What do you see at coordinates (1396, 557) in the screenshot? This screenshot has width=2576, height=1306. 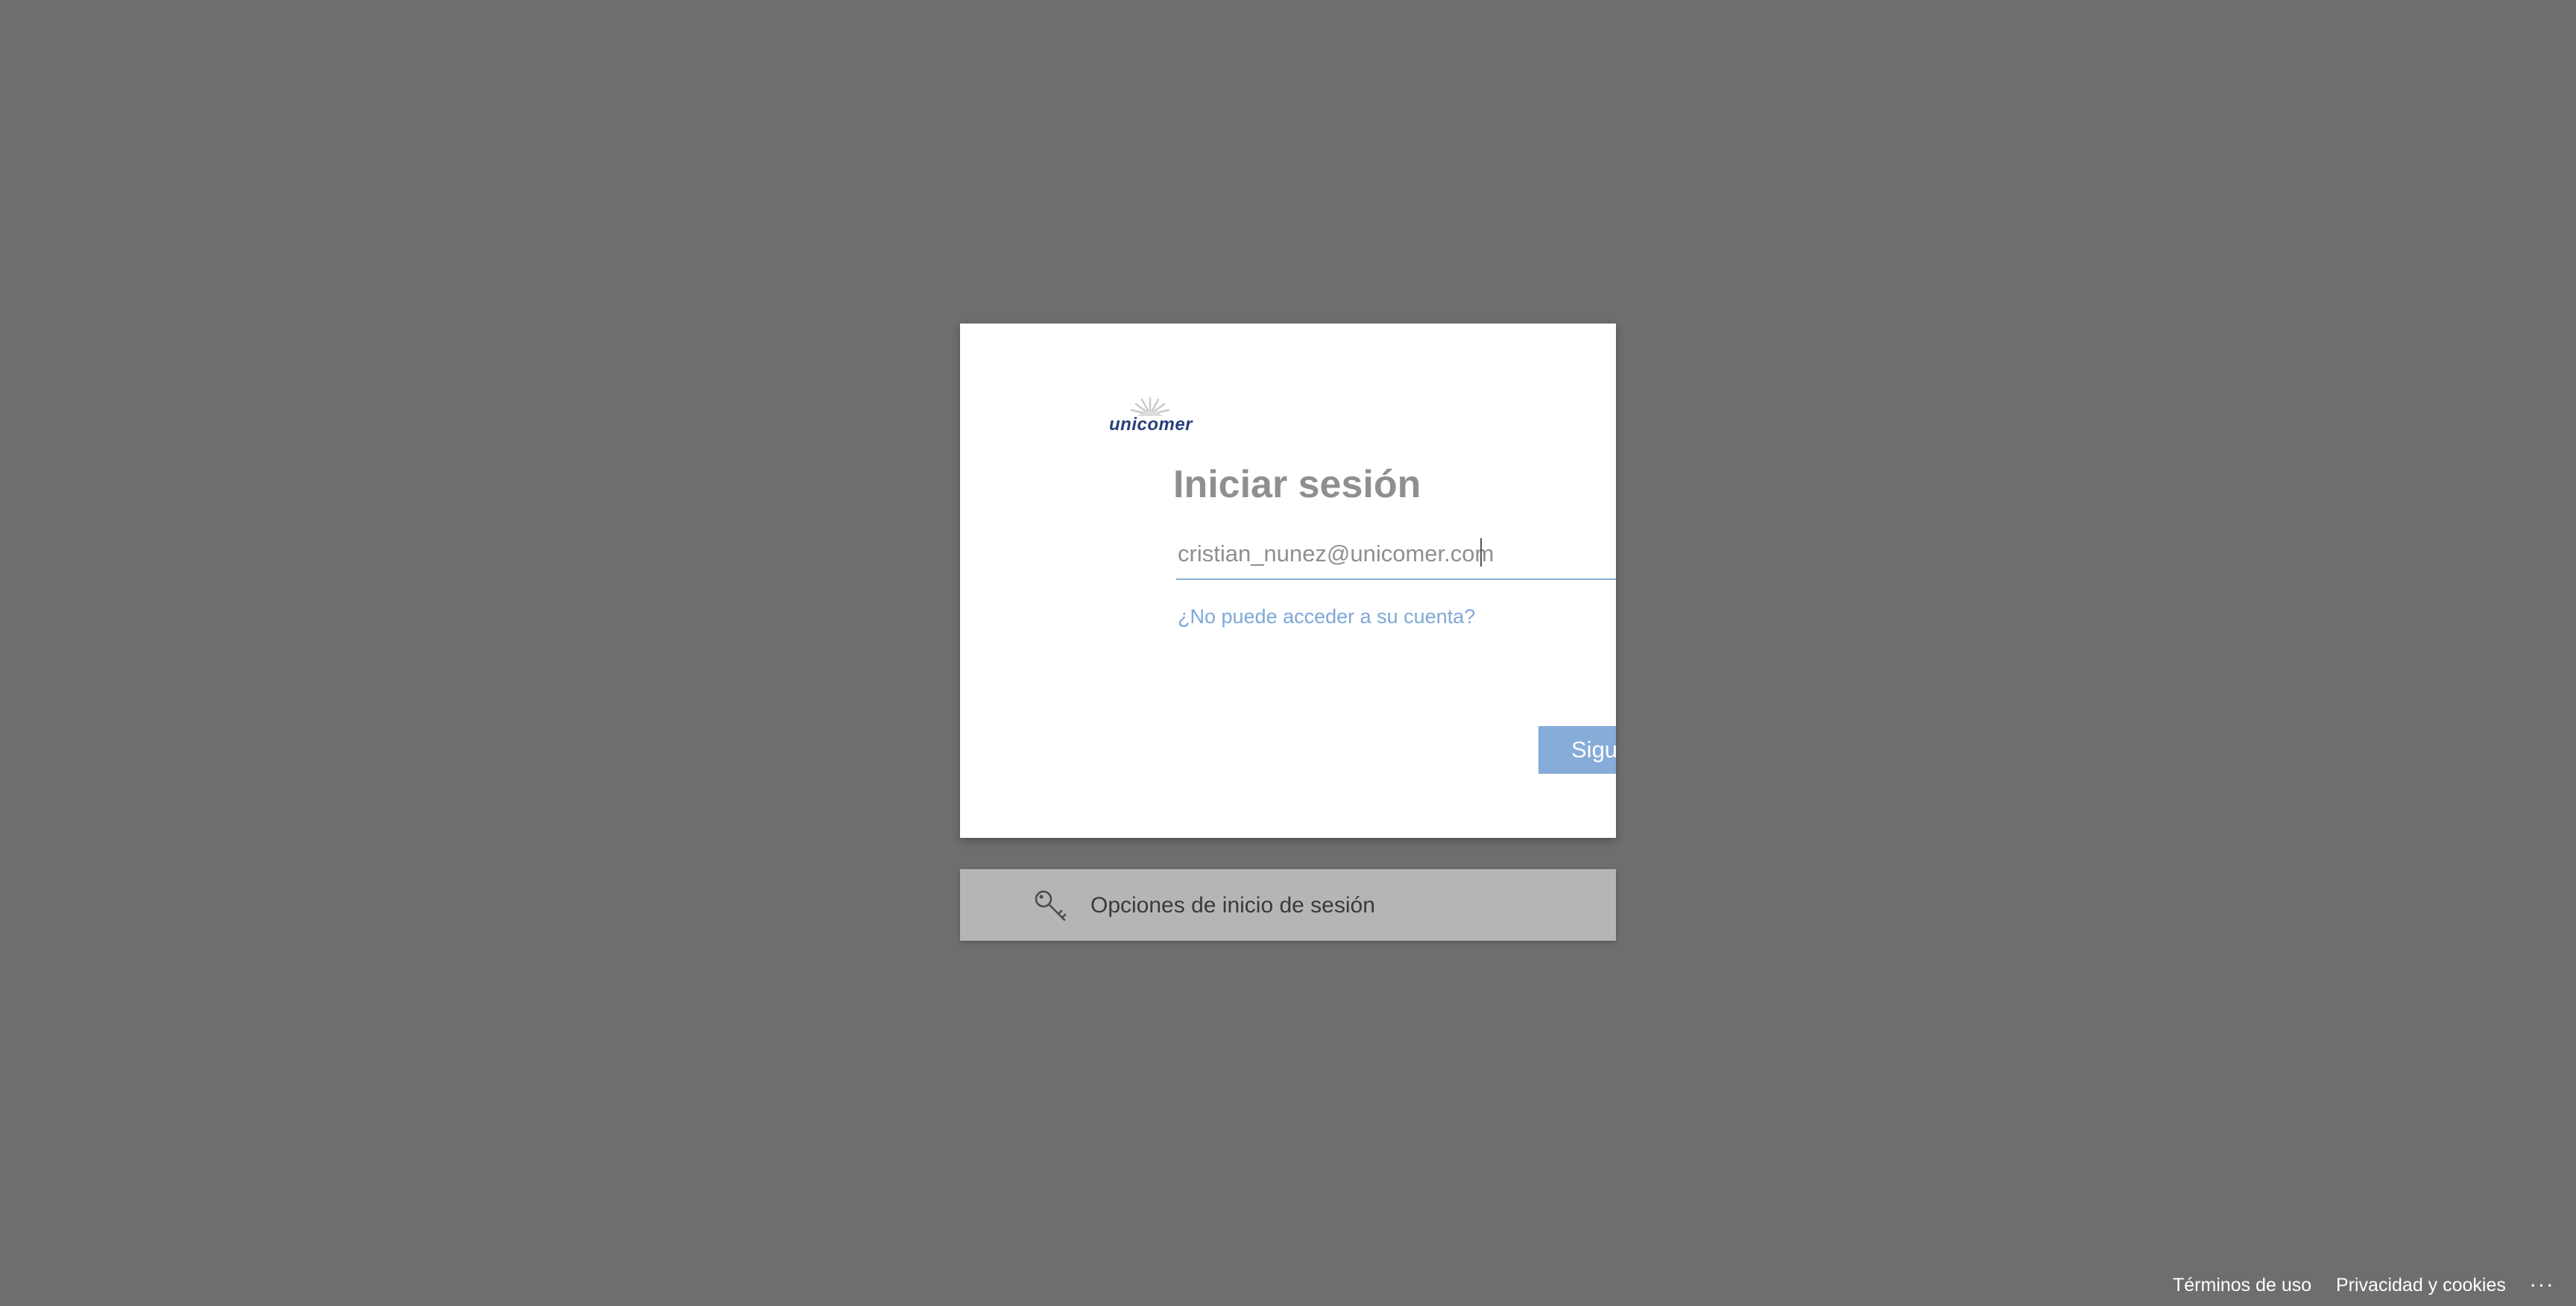 I see `email-field` at bounding box center [1396, 557].